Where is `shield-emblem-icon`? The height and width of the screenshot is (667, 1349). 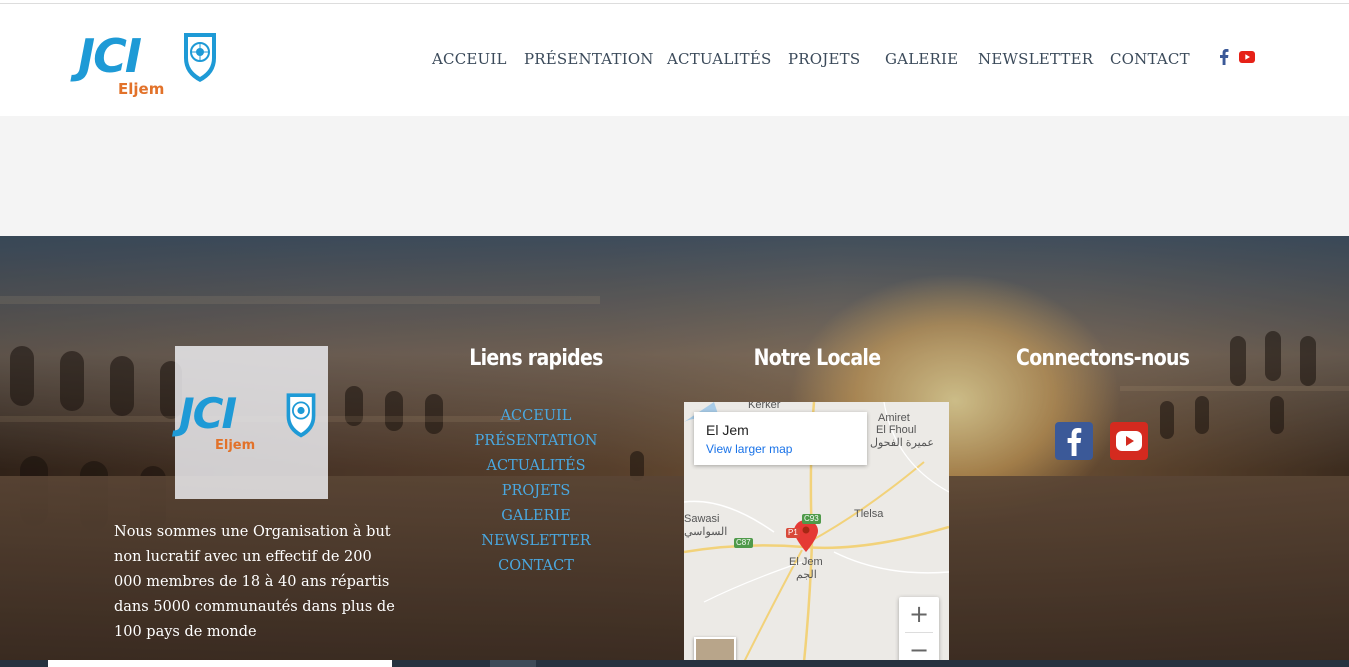 shield-emblem-icon is located at coordinates (301, 415).